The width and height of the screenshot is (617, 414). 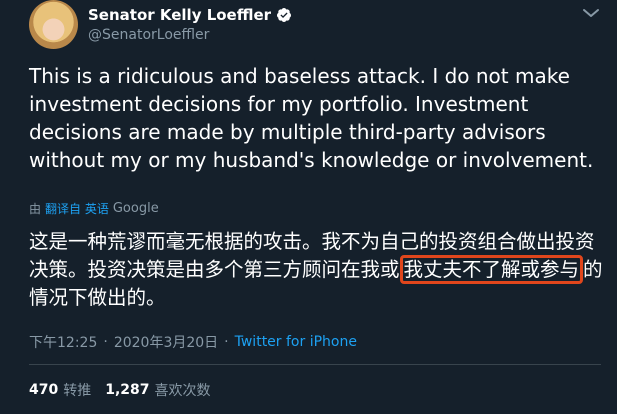 What do you see at coordinates (315, 364) in the screenshot?
I see `divider` at bounding box center [315, 364].